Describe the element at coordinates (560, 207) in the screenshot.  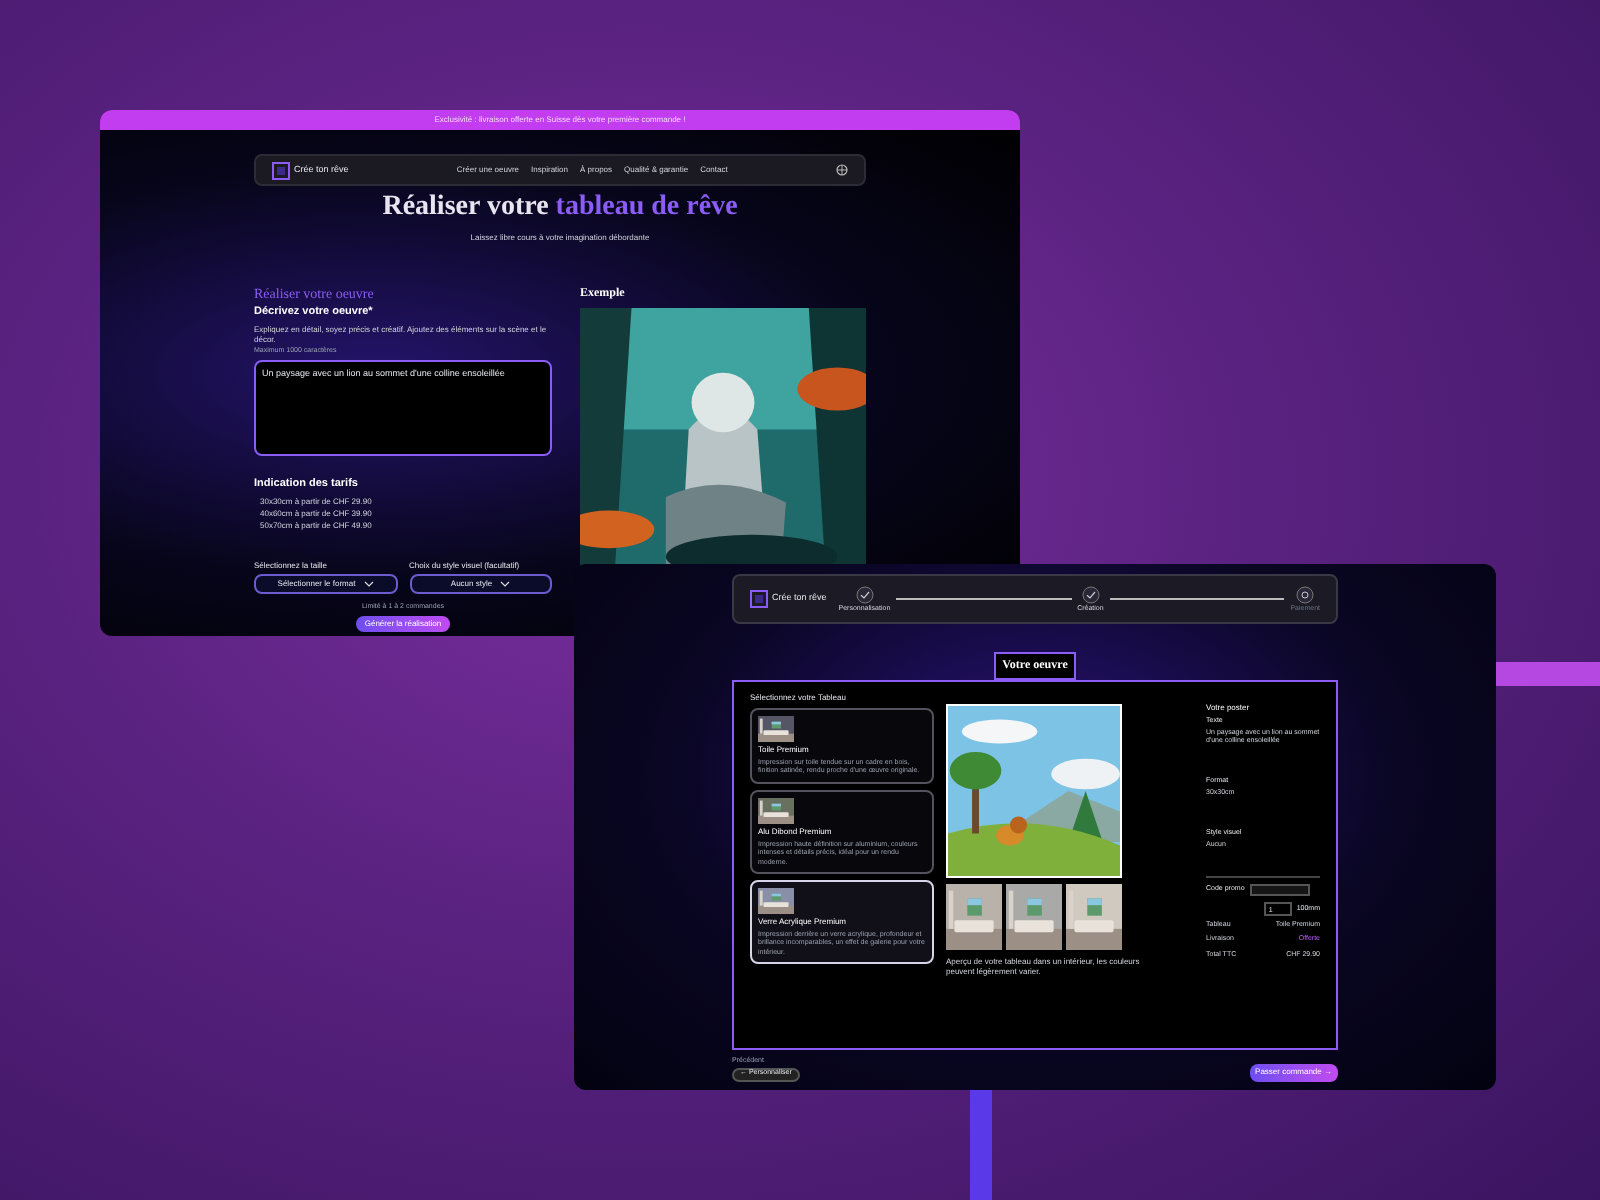
I see `page-heading: Réaliser votre tableau de rêve` at that location.